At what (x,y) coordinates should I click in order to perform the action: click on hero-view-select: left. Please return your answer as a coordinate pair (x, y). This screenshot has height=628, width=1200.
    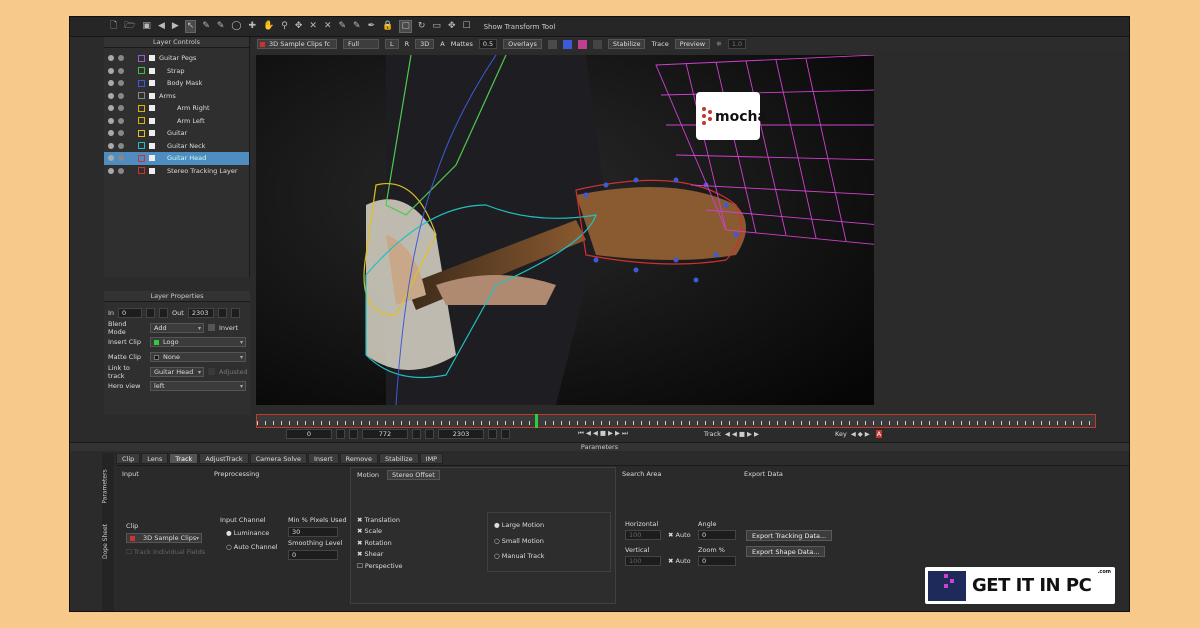
    Looking at the image, I should click on (198, 386).